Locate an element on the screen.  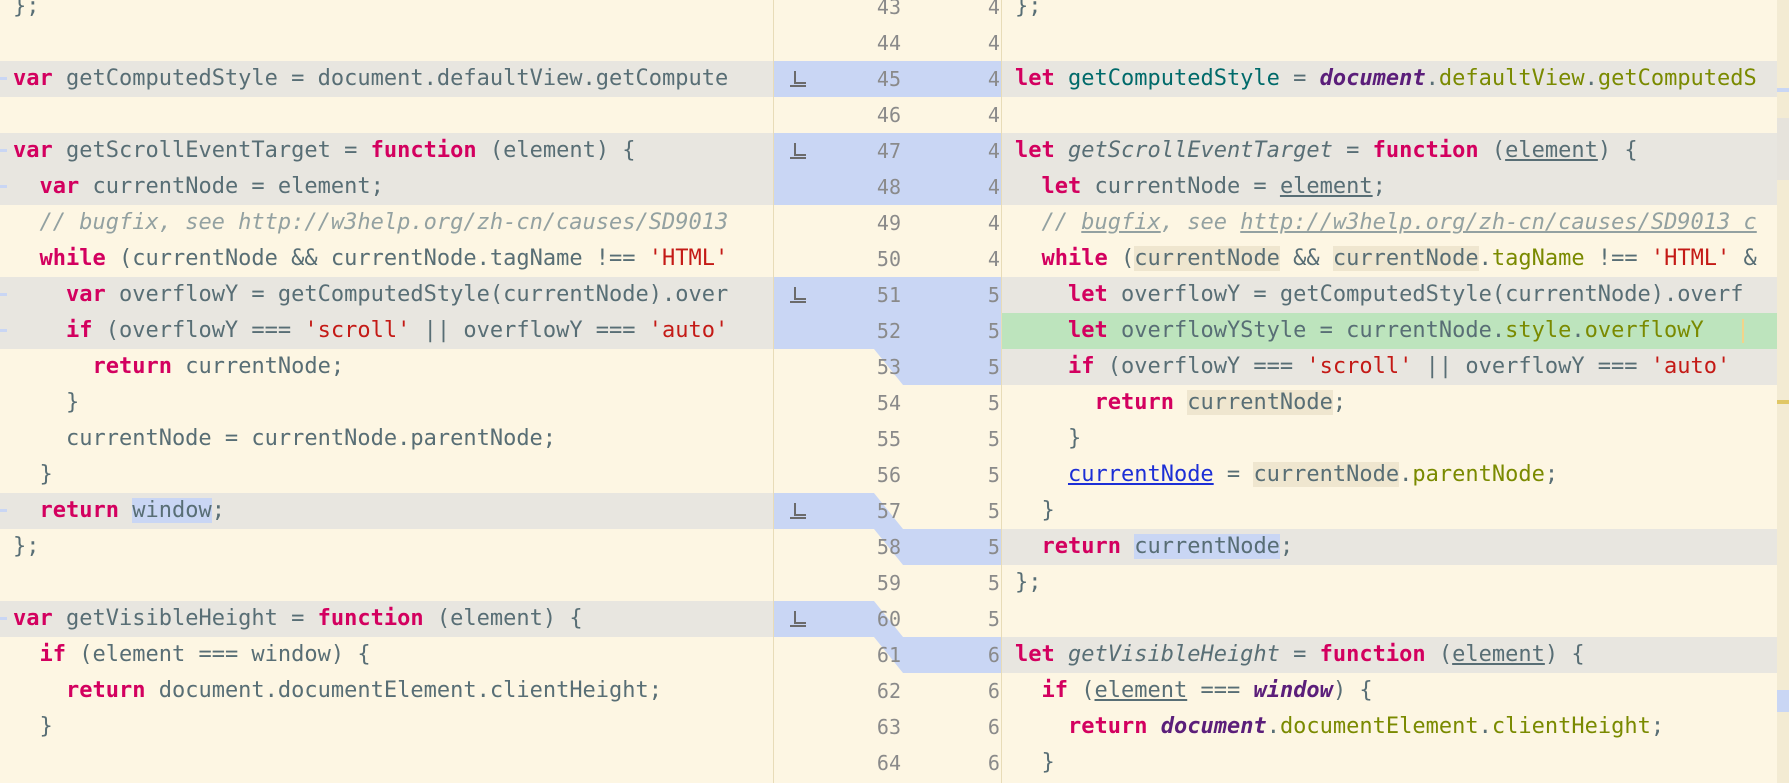
right-line-number: 61 is located at coordinates (994, 691).